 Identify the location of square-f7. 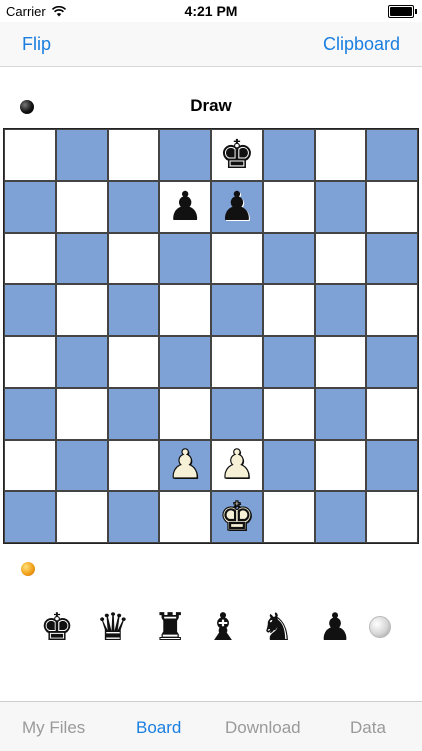
(288, 206).